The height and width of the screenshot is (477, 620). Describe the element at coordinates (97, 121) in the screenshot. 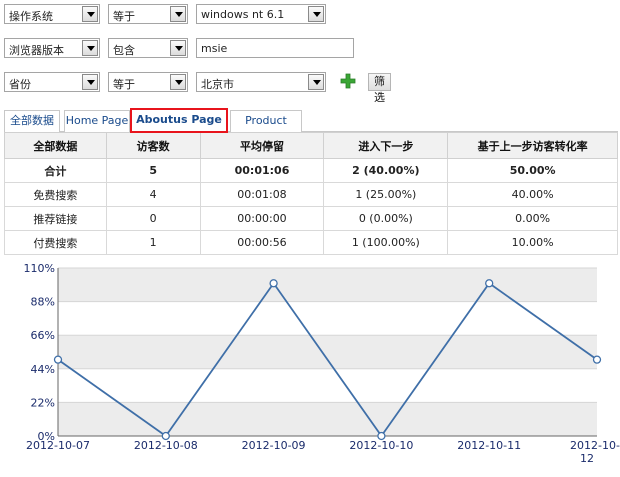

I see `tab-home-page: Home Page` at that location.